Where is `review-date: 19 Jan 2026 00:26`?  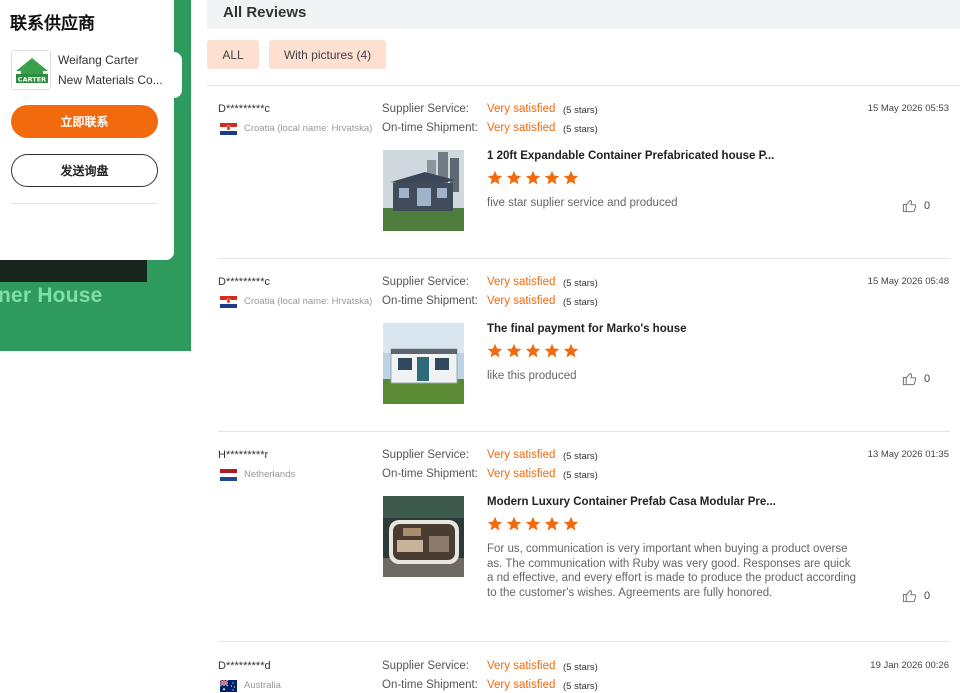 review-date: 19 Jan 2026 00:26 is located at coordinates (909, 665).